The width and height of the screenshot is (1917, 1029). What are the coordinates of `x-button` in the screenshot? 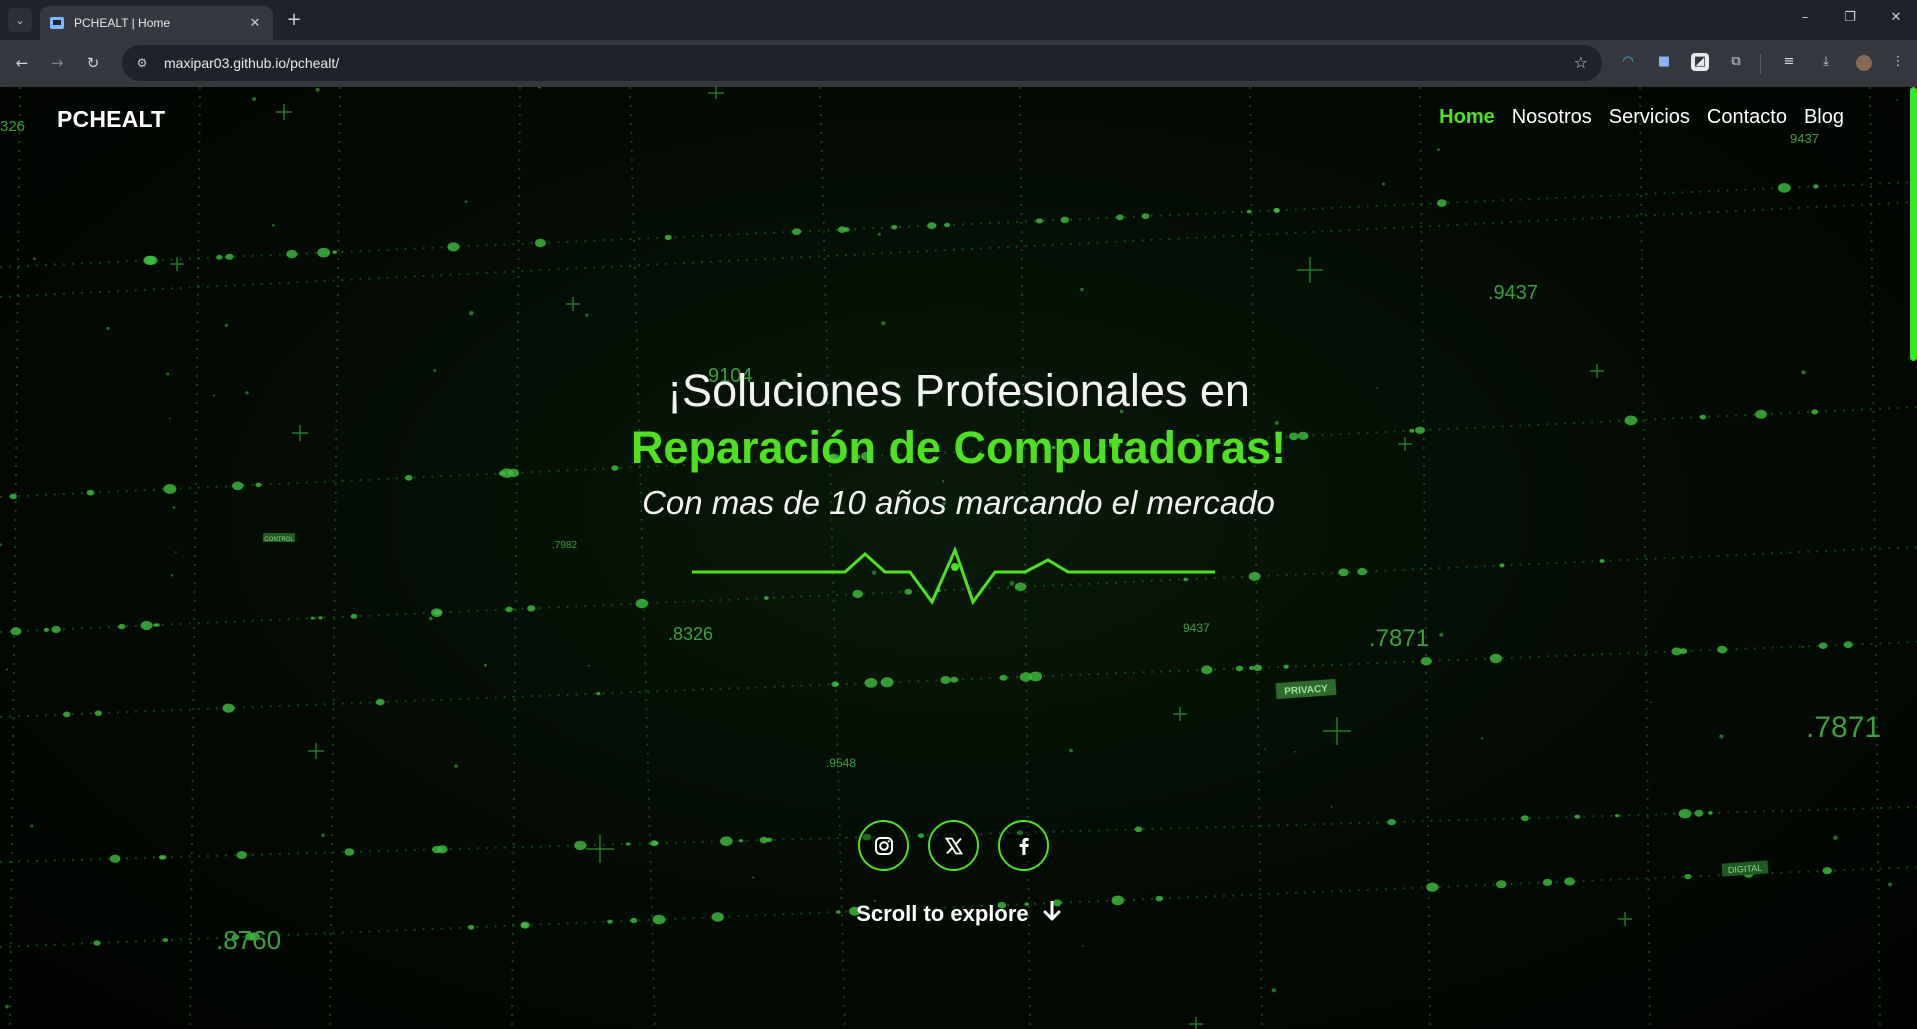 It's located at (953, 845).